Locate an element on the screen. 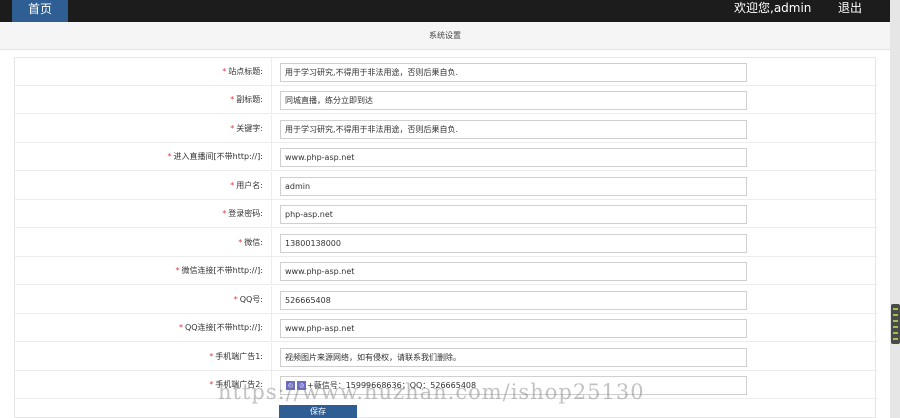 The image size is (900, 418). label-text: 用户名: is located at coordinates (249, 185).